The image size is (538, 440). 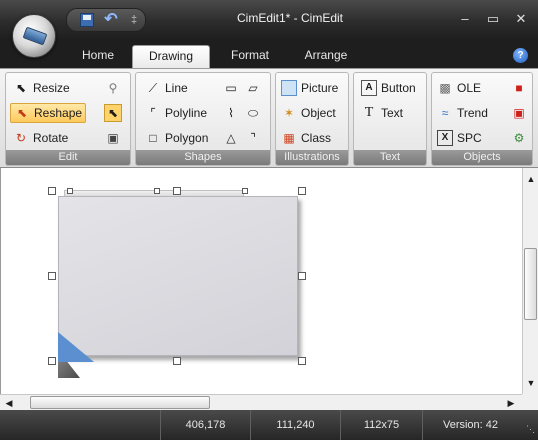 What do you see at coordinates (34, 36) in the screenshot?
I see `application-menu-button` at bounding box center [34, 36].